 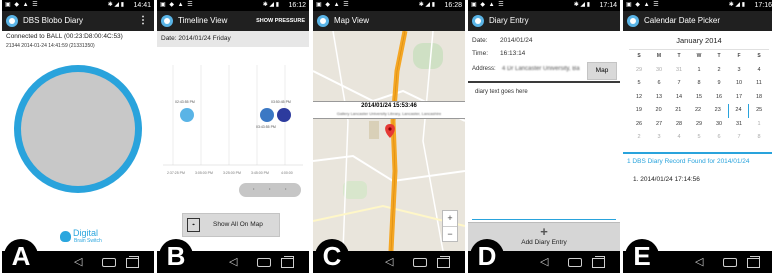 I want to click on calendar-day: 13, so click(x=659, y=98).